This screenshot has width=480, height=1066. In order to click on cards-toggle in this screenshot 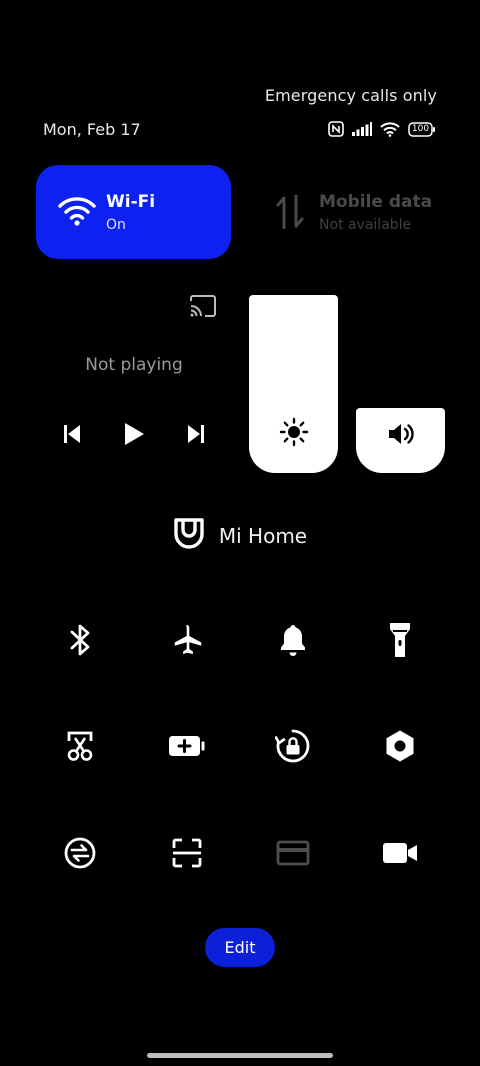, I will do `click(293, 855)`.